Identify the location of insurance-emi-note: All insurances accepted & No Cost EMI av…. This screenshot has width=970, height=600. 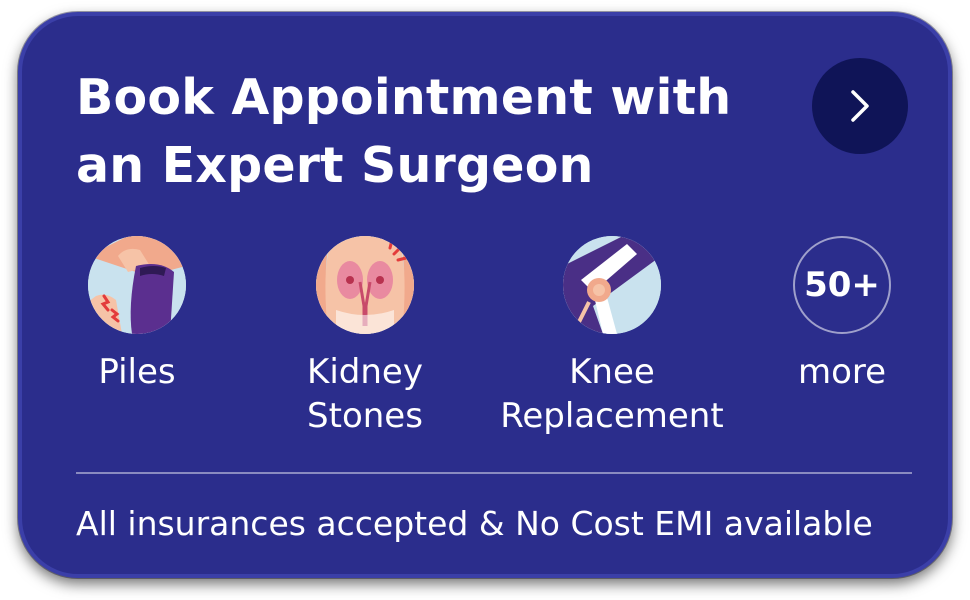
(474, 523).